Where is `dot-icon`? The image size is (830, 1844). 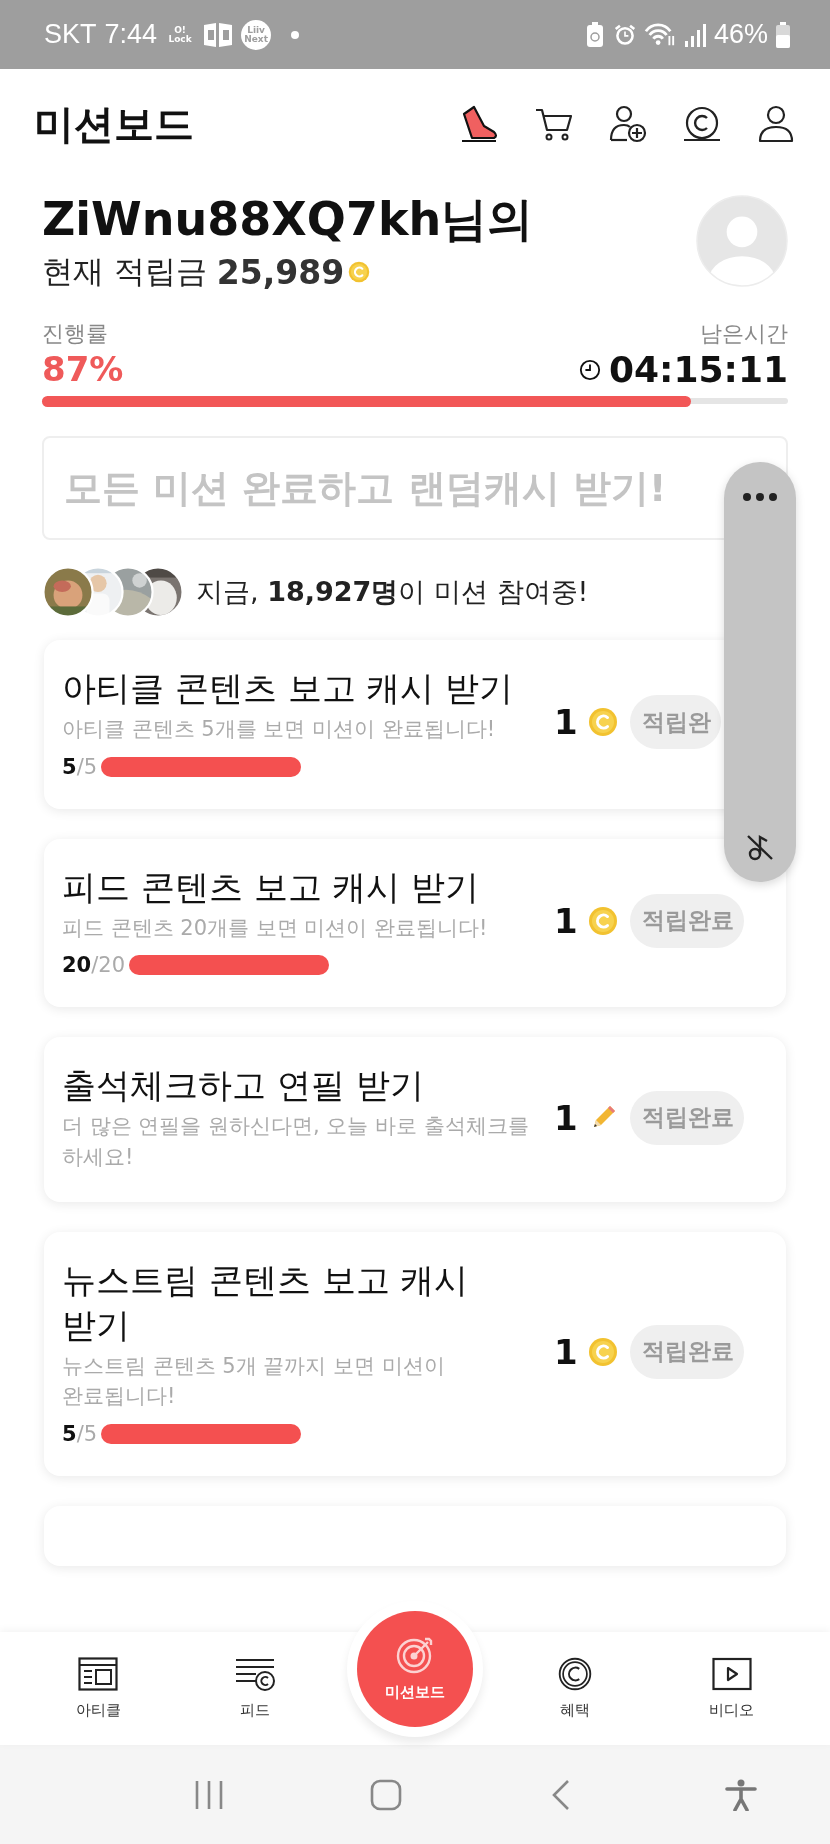
dot-icon is located at coordinates (295, 34).